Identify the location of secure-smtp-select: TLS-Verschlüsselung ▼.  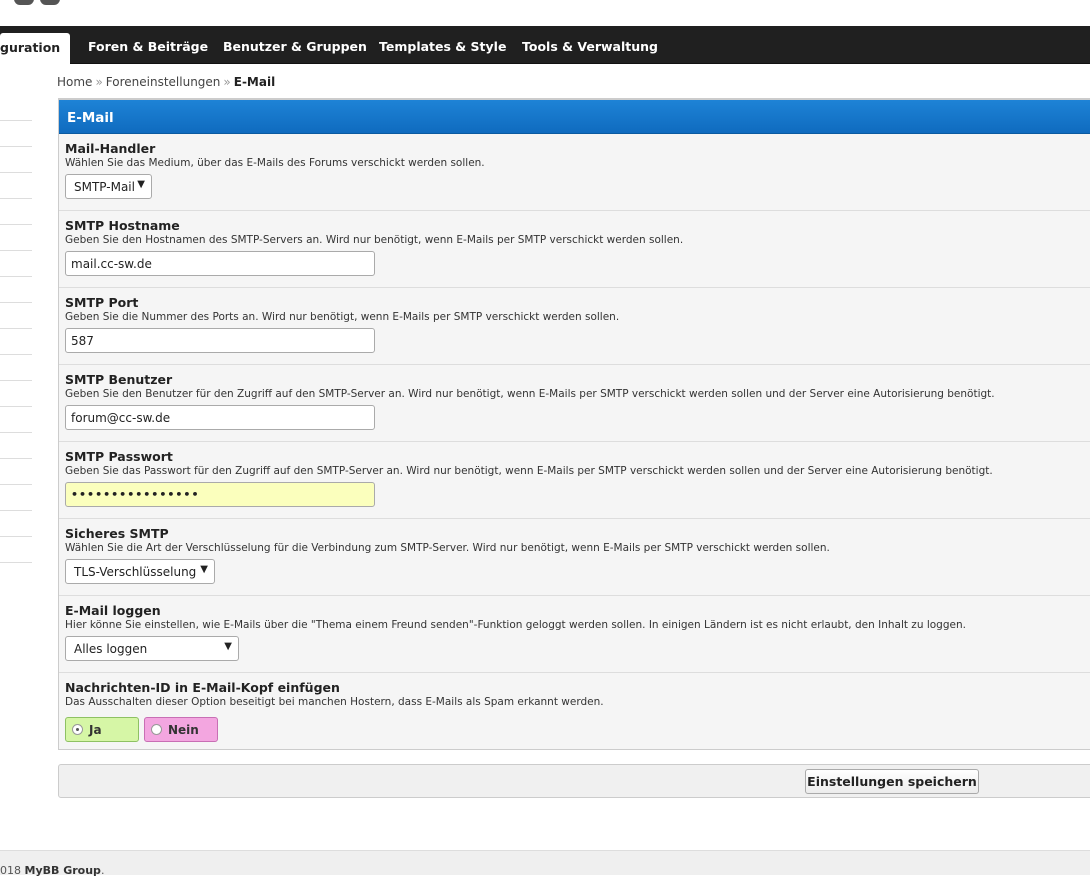
(140, 571).